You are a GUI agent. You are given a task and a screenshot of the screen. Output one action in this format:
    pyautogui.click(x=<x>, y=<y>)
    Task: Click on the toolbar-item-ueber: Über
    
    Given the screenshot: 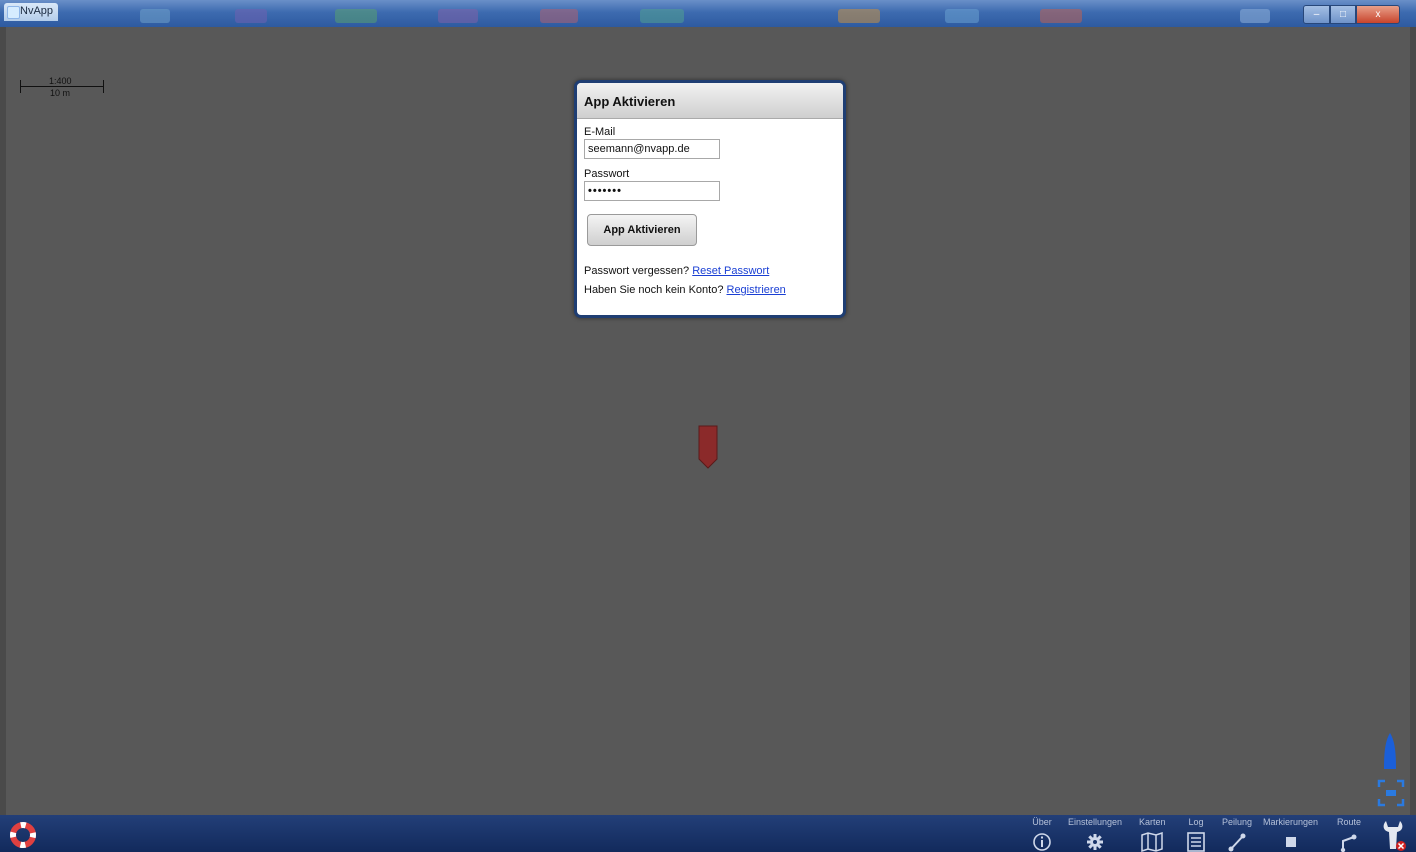 What is the action you would take?
    pyautogui.click(x=1042, y=834)
    